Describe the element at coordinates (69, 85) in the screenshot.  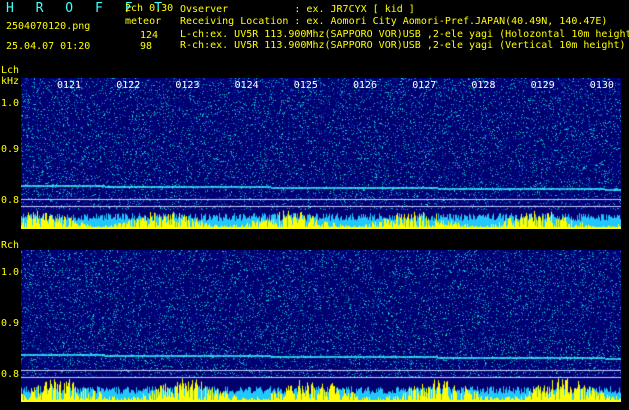
I see `time-tick-label: 0121` at that location.